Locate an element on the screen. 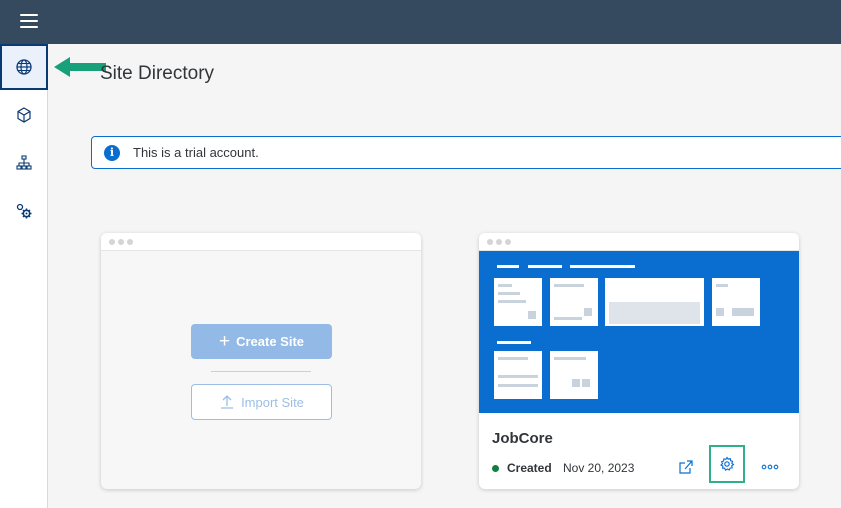  share-site-button is located at coordinates (686, 467).